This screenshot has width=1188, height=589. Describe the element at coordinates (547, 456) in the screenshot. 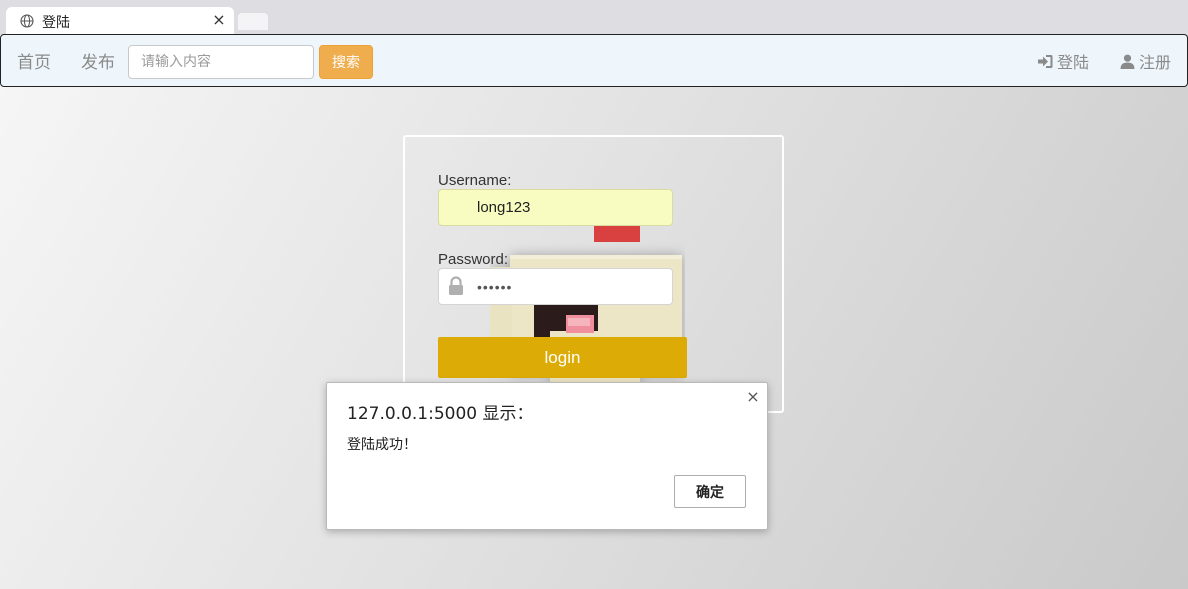

I see `alert-dialog: 127.0.0.1:5000 显示： × 登陆成功！ 确定` at that location.